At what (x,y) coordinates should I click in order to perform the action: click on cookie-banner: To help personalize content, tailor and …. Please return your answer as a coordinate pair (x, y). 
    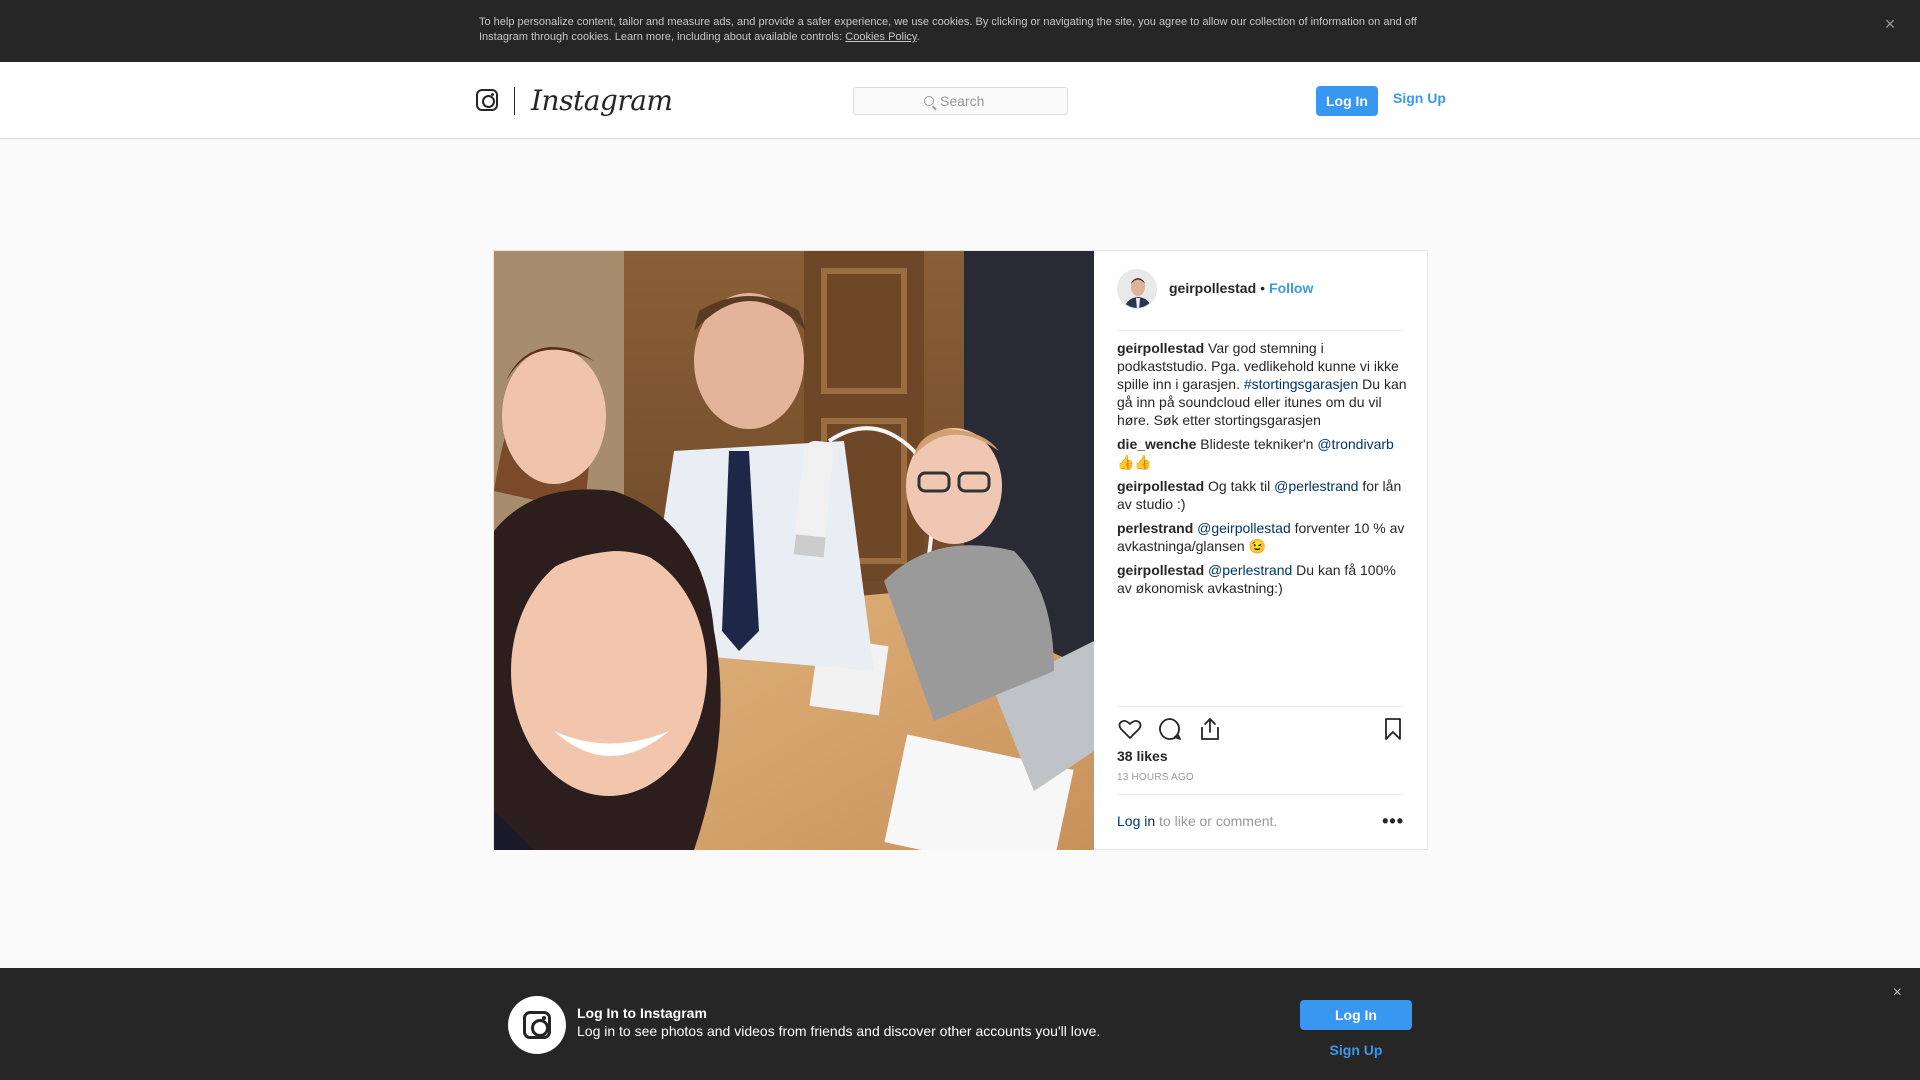
    Looking at the image, I should click on (960, 31).